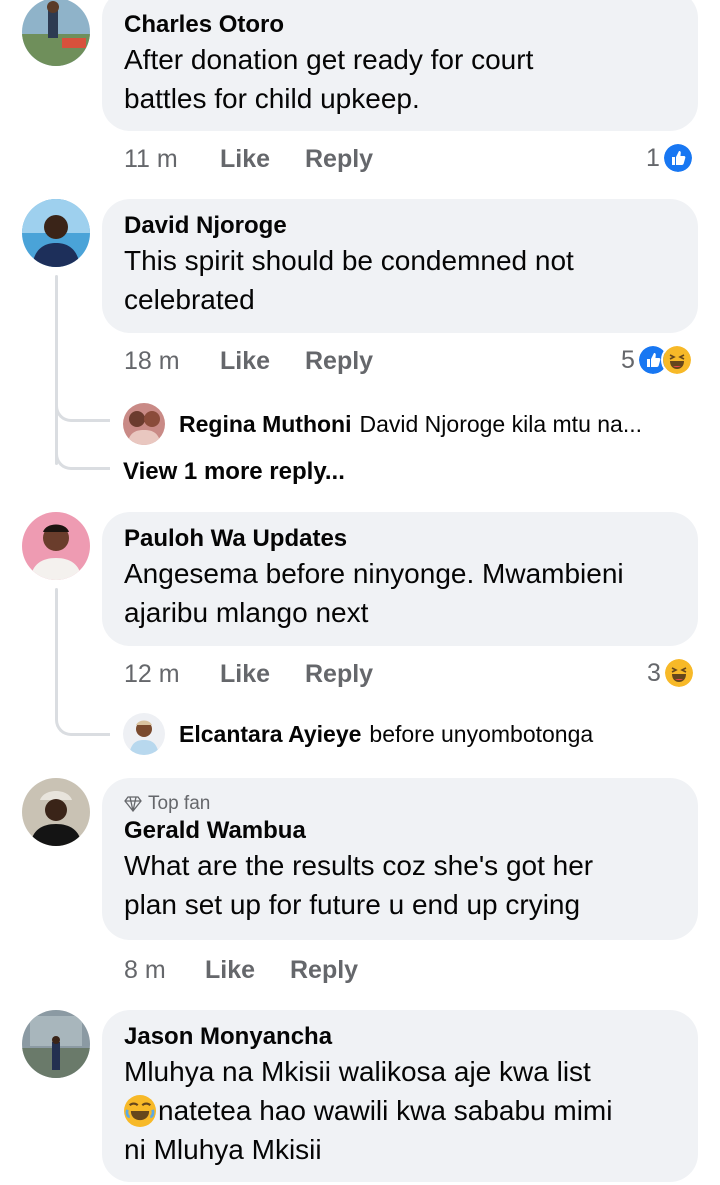 Image resolution: width=720 pixels, height=1185 pixels. Describe the element at coordinates (145, 970) in the screenshot. I see `comment-time: 8 m` at that location.